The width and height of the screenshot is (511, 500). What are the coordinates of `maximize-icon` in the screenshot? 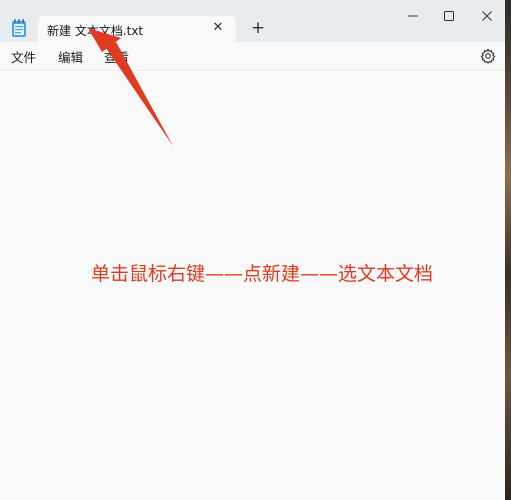 It's located at (449, 16).